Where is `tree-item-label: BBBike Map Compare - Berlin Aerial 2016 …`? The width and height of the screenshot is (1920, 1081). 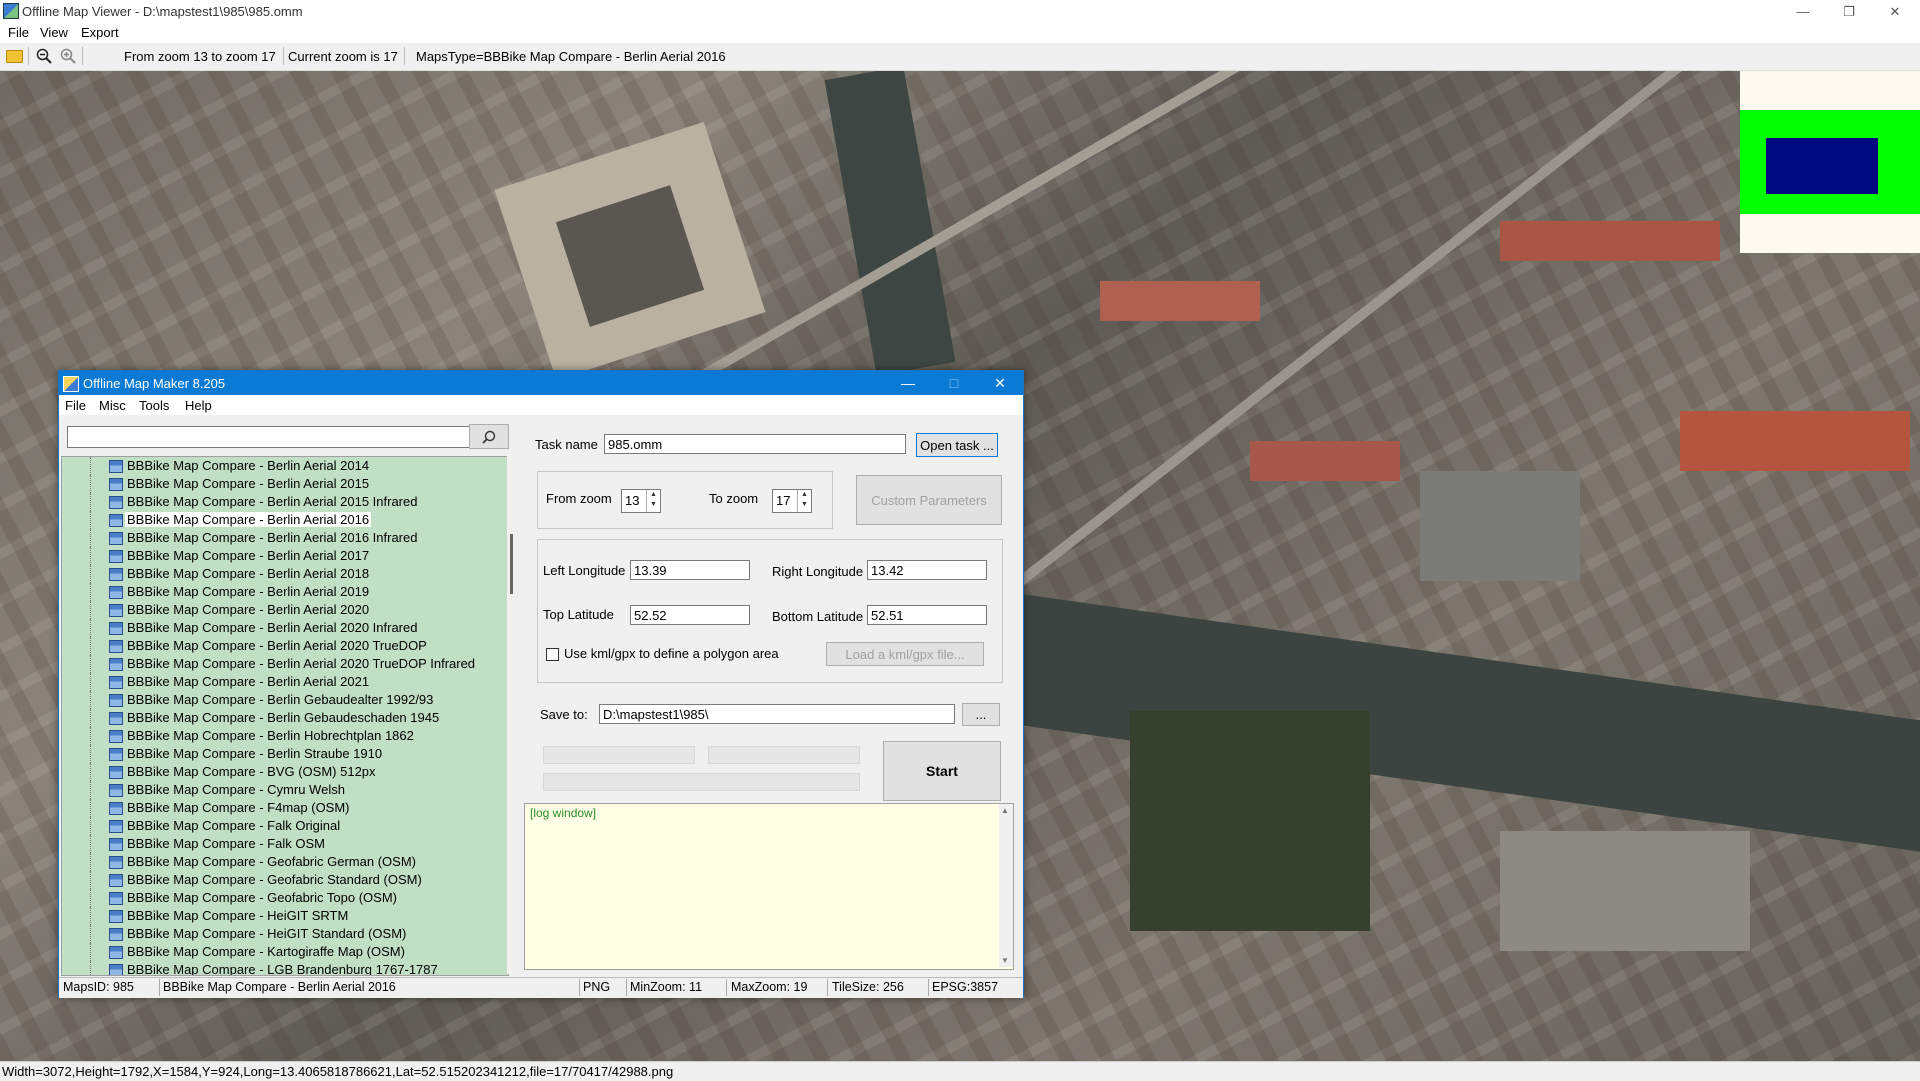 tree-item-label: BBBike Map Compare - Berlin Aerial 2016 … is located at coordinates (272, 537).